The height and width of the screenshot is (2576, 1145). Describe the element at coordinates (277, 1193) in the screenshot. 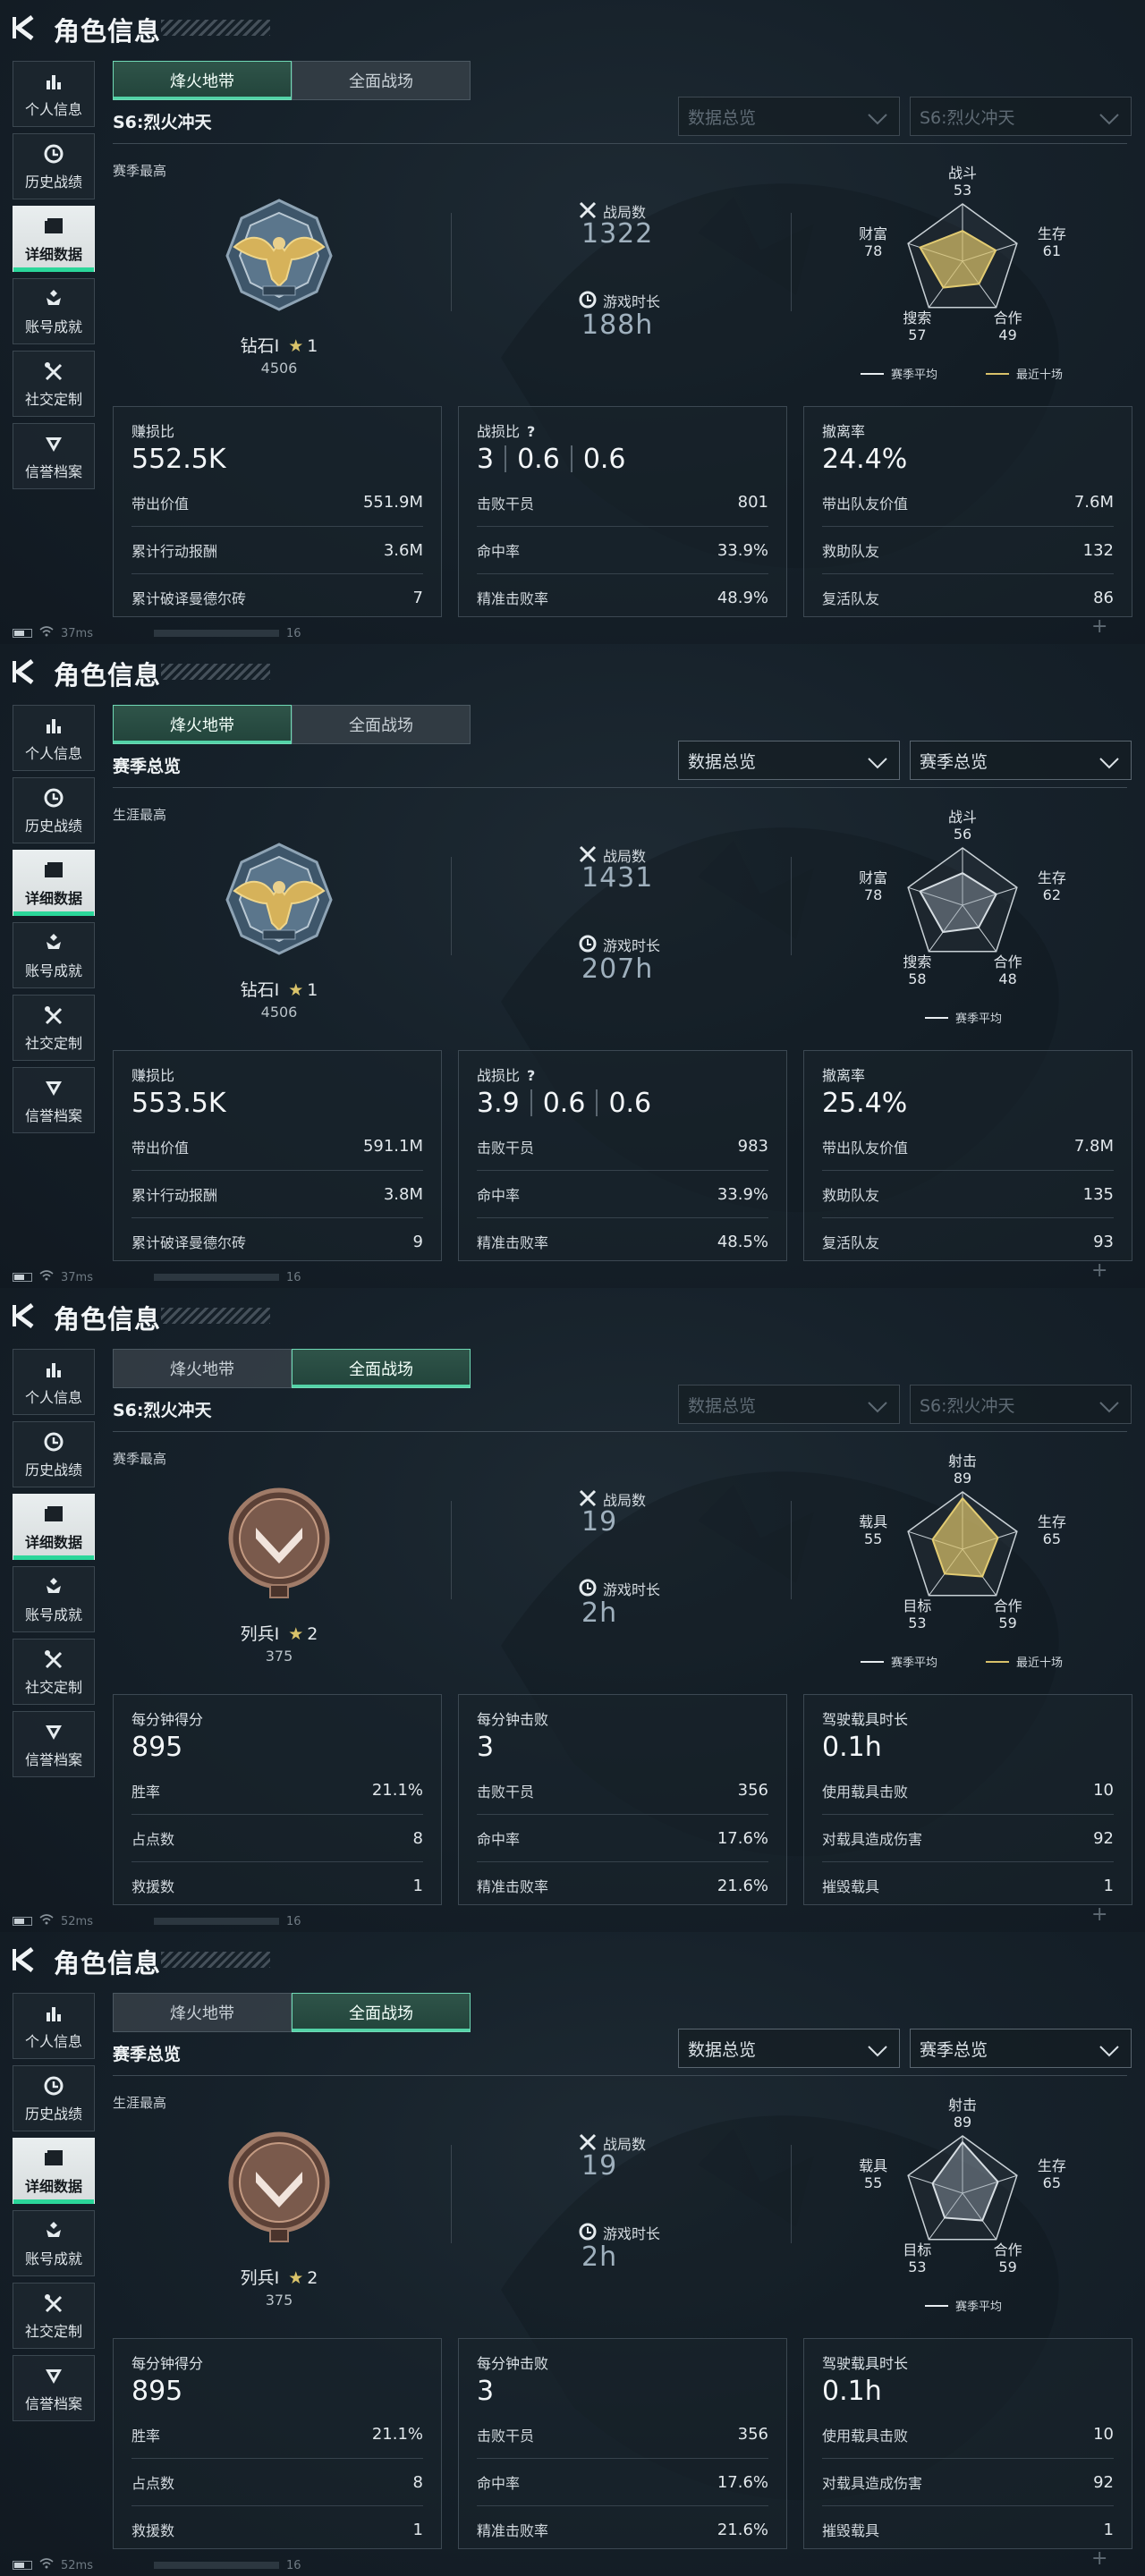

I see `stat-row: 累计行动报酬 3.8M` at that location.